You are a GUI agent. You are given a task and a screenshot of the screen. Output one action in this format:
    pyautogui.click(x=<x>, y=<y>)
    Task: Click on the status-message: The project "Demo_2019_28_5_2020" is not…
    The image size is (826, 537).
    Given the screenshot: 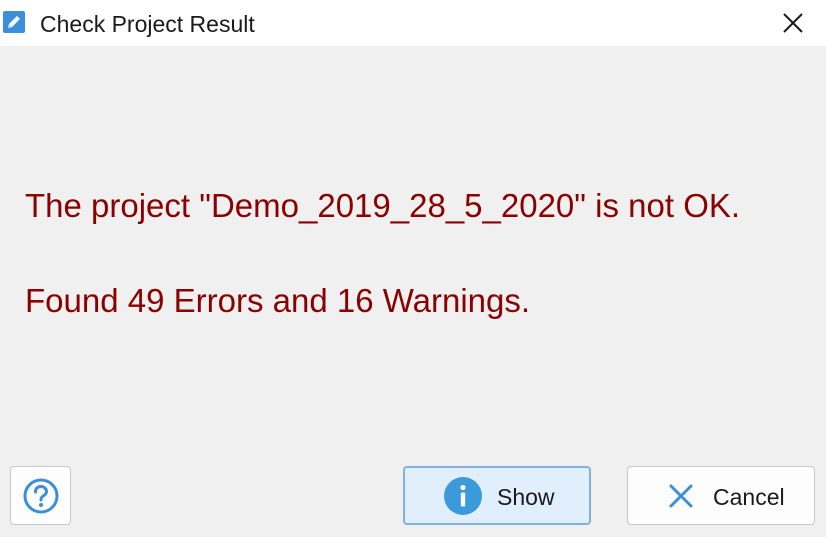 What is the action you would take?
    pyautogui.click(x=383, y=205)
    